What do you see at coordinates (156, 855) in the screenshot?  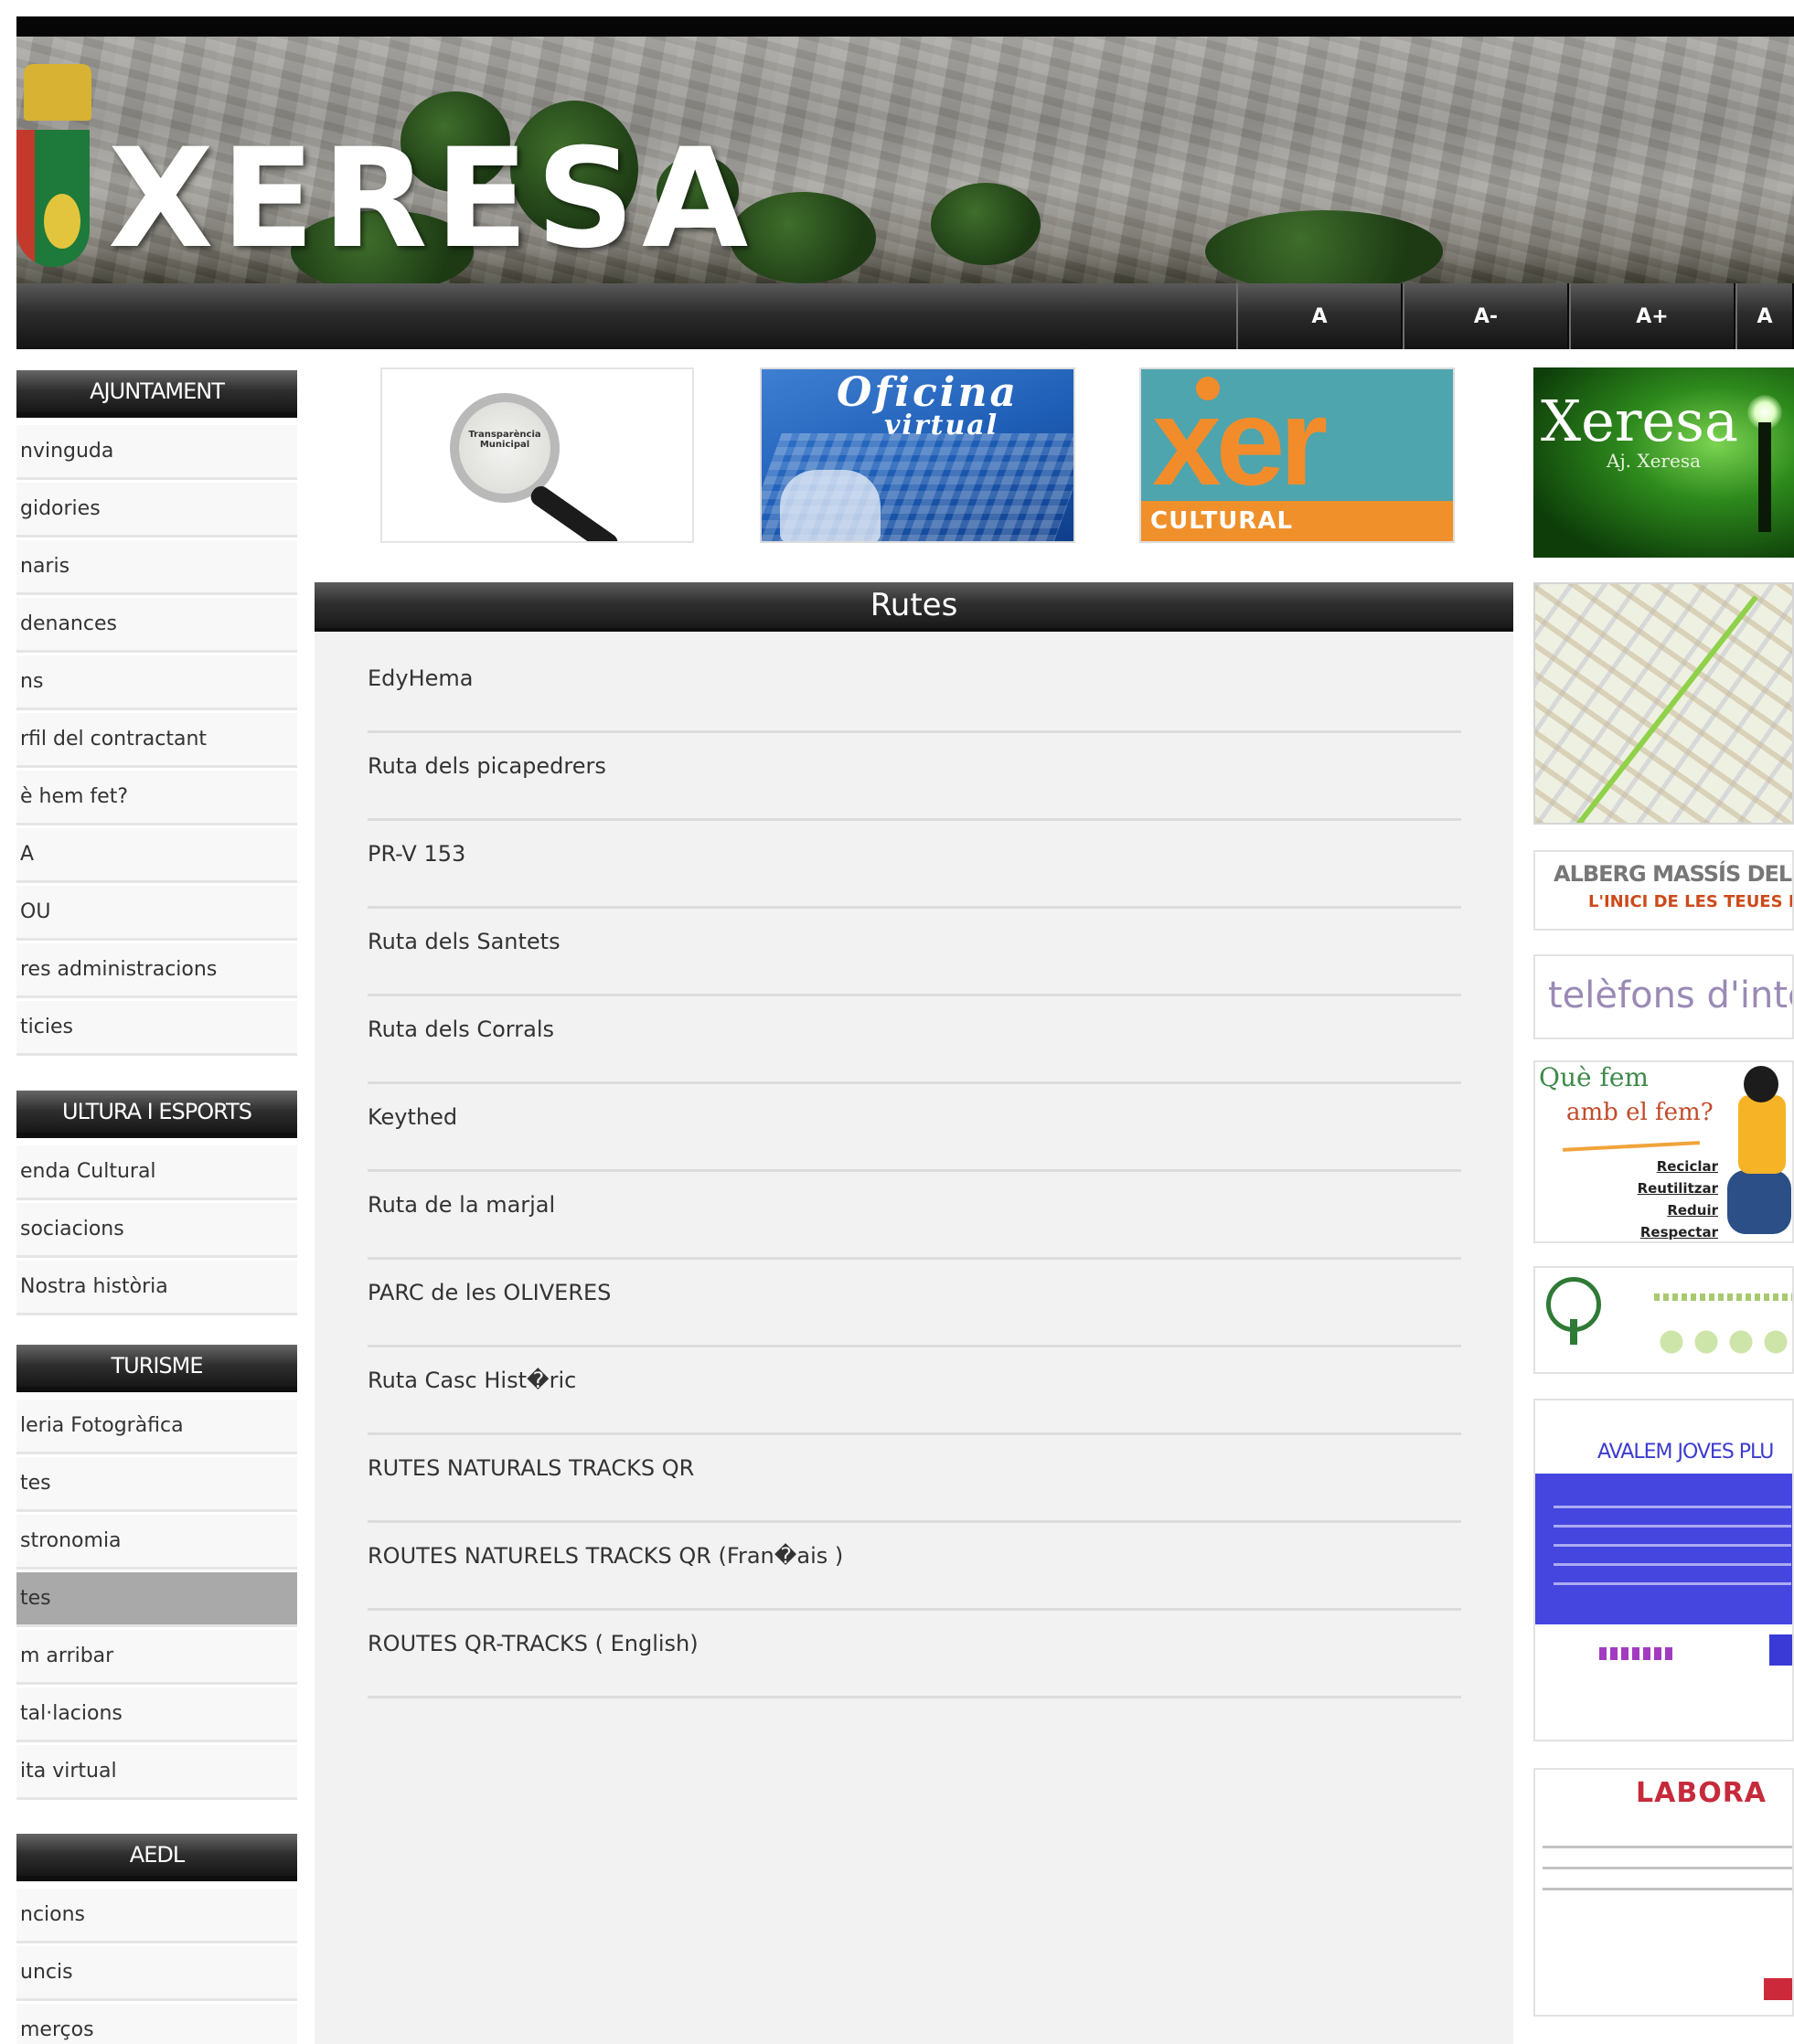 I see `sidebar-item-a: A` at bounding box center [156, 855].